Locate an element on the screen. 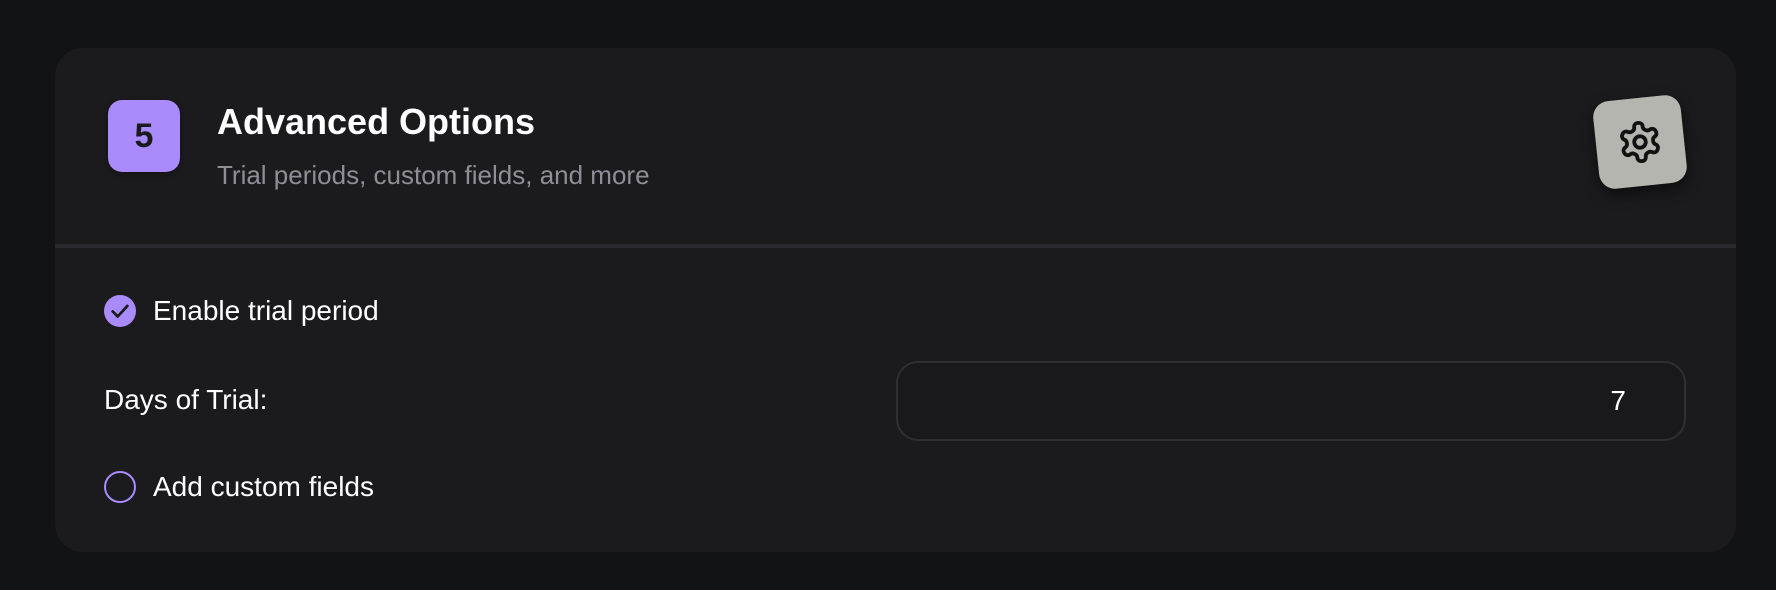  gear-icon is located at coordinates (1640, 142).